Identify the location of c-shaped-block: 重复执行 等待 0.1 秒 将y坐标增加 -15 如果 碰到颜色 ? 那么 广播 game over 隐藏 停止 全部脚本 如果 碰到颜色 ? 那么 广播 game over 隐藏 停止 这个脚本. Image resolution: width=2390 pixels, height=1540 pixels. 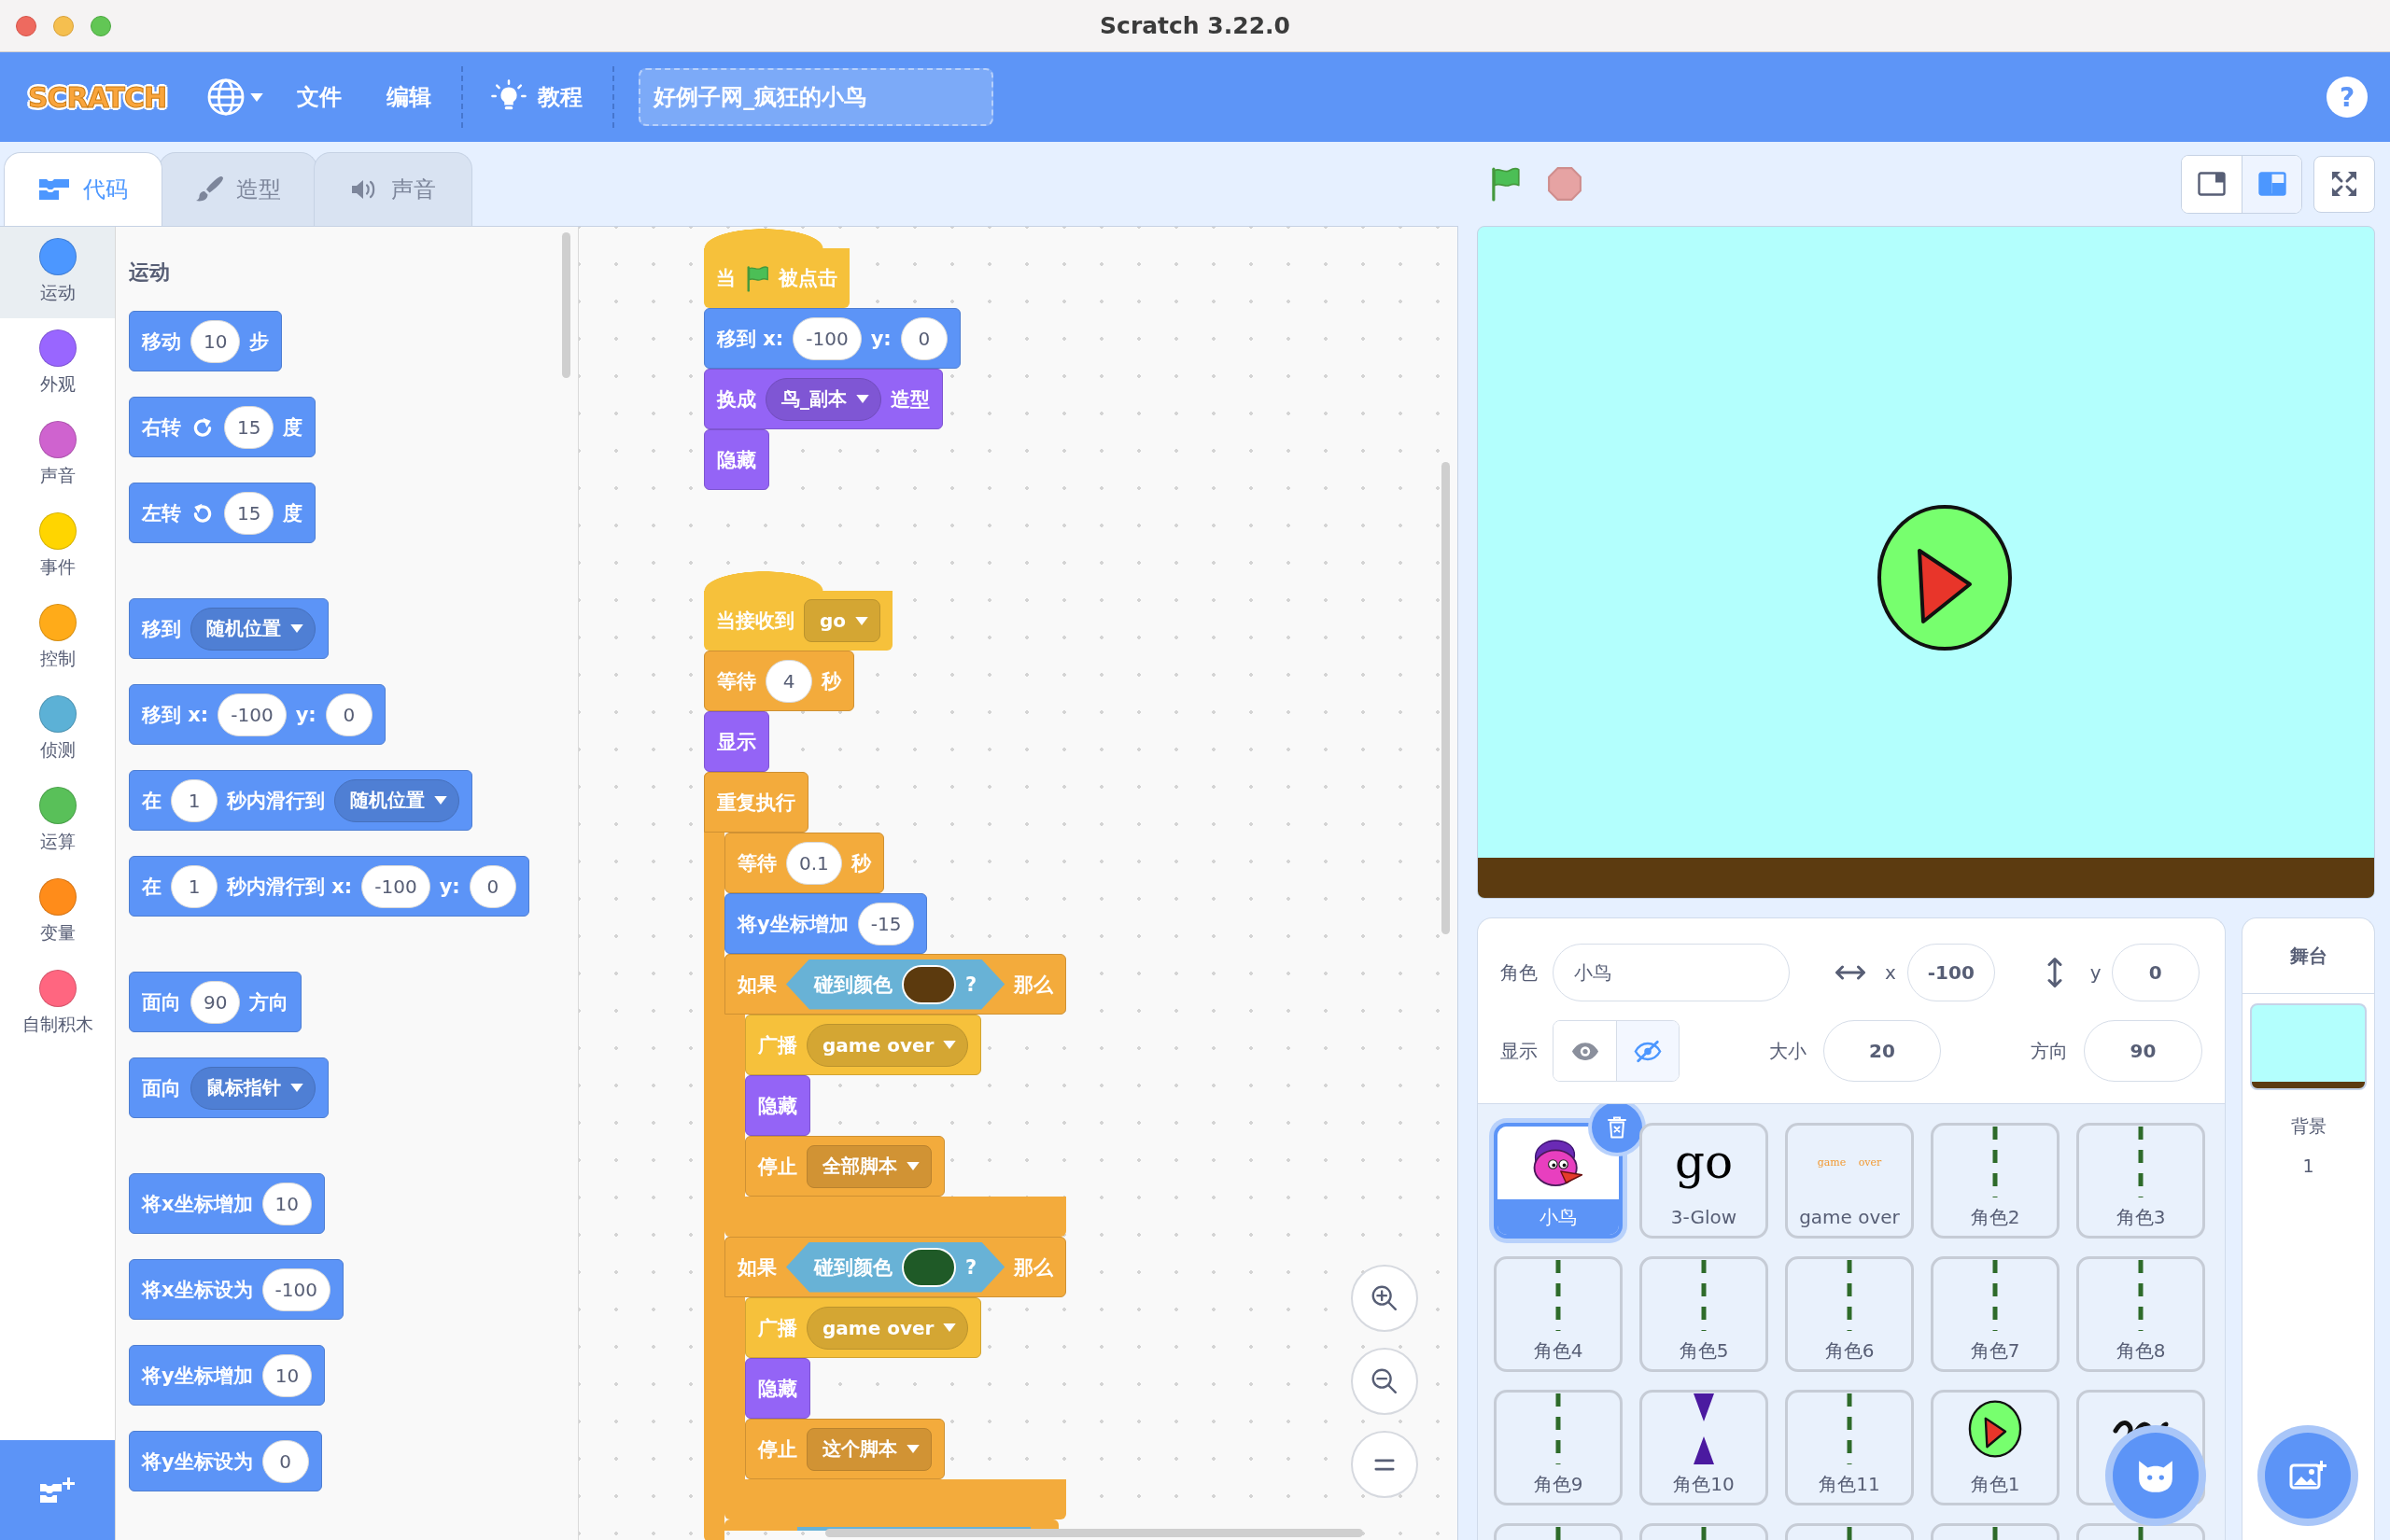
(885, 1156).